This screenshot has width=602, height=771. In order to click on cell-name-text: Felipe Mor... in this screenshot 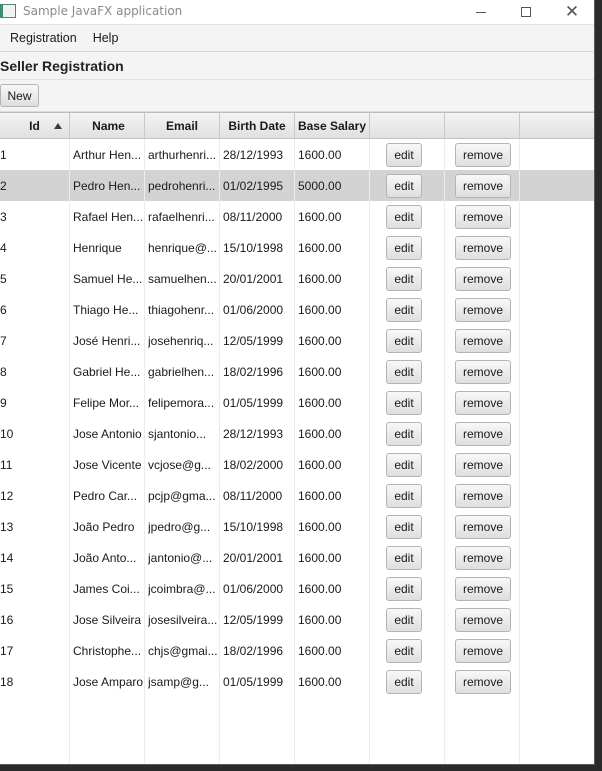, I will do `click(106, 402)`.